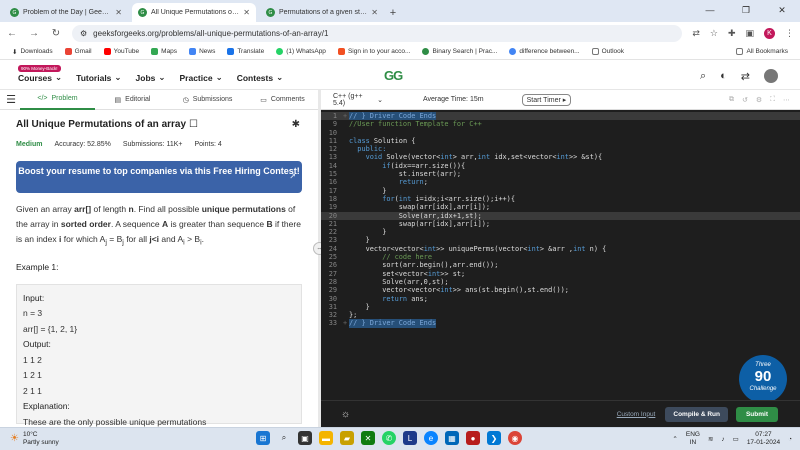  What do you see at coordinates (305, 438) in the screenshot?
I see `task-view-icon: ▣` at bounding box center [305, 438].